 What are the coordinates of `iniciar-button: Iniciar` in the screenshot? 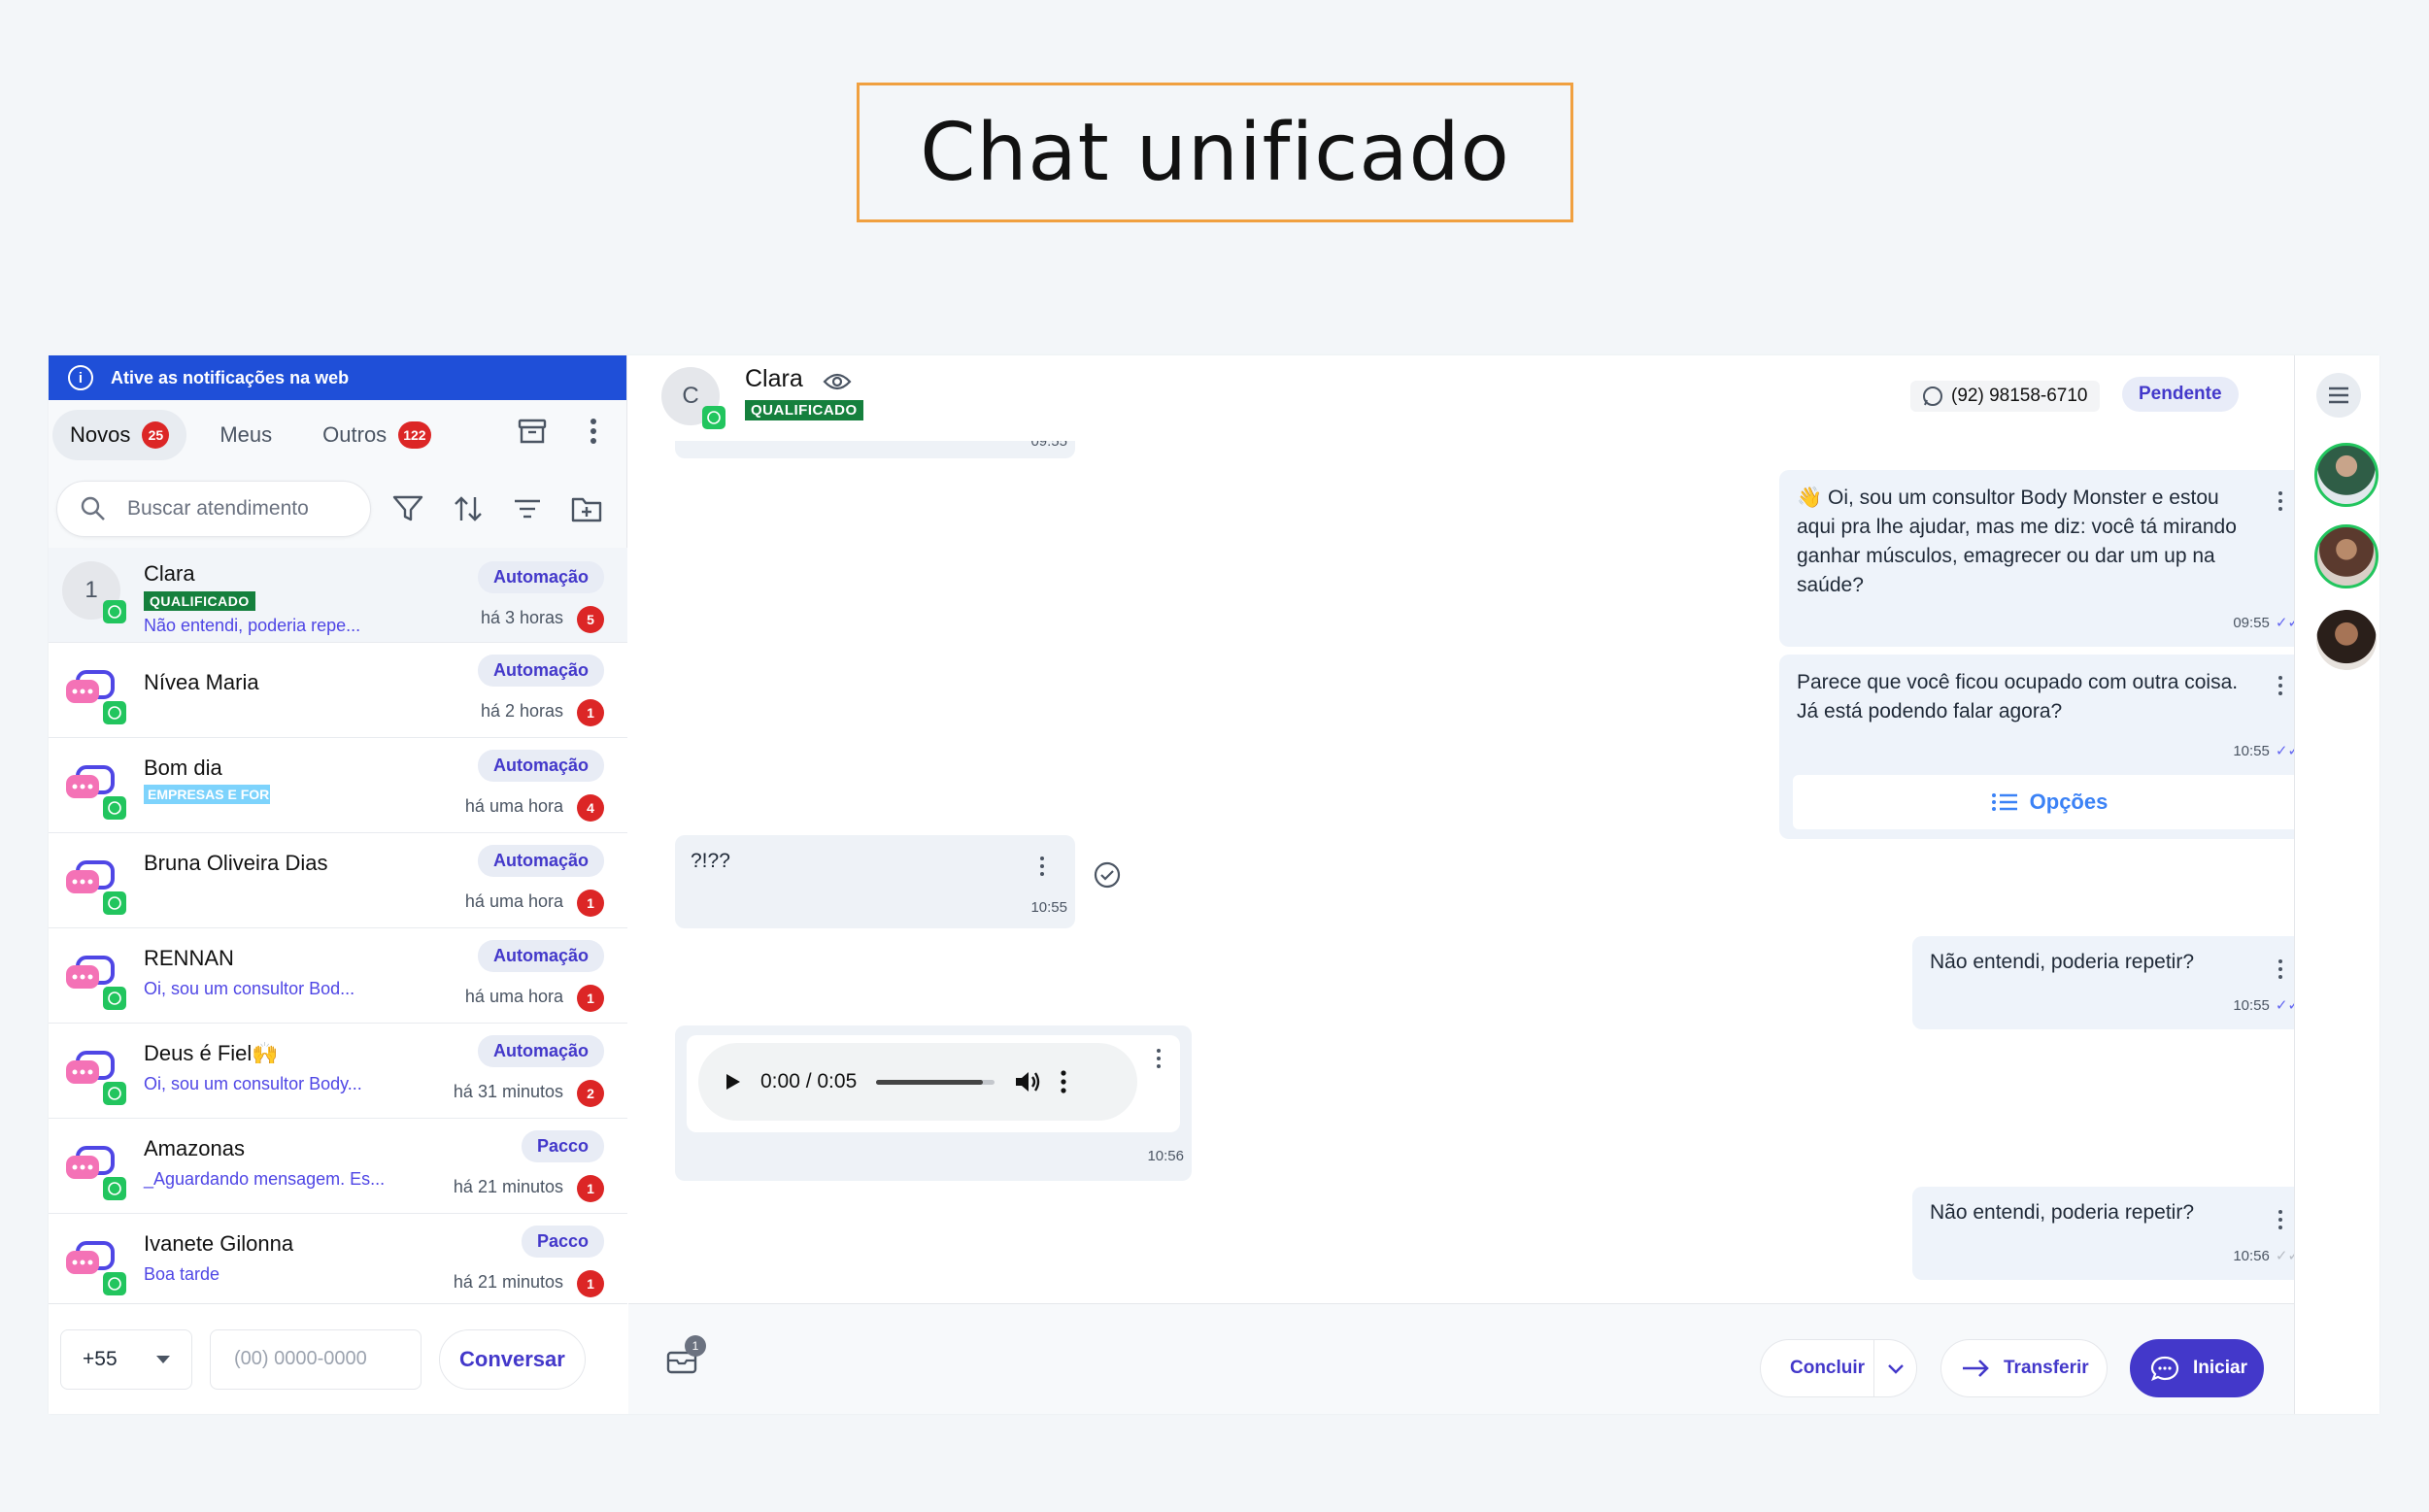 It's located at (2197, 1368).